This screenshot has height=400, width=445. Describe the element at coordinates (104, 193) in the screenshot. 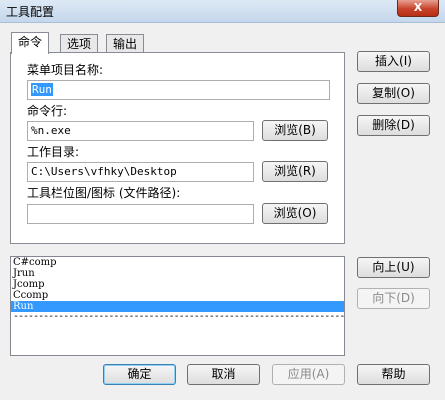

I see `toolbar-icon-label: 工具栏位图/图标 (文件路径):` at that location.